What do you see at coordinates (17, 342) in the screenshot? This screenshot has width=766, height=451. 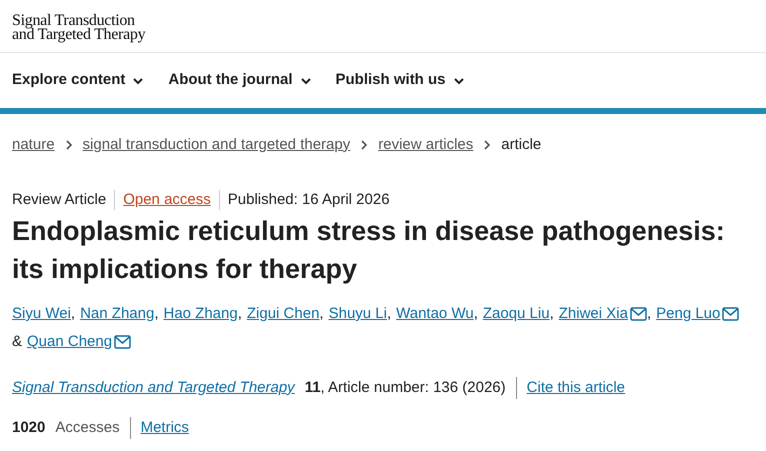 I see `conjunction: &` at bounding box center [17, 342].